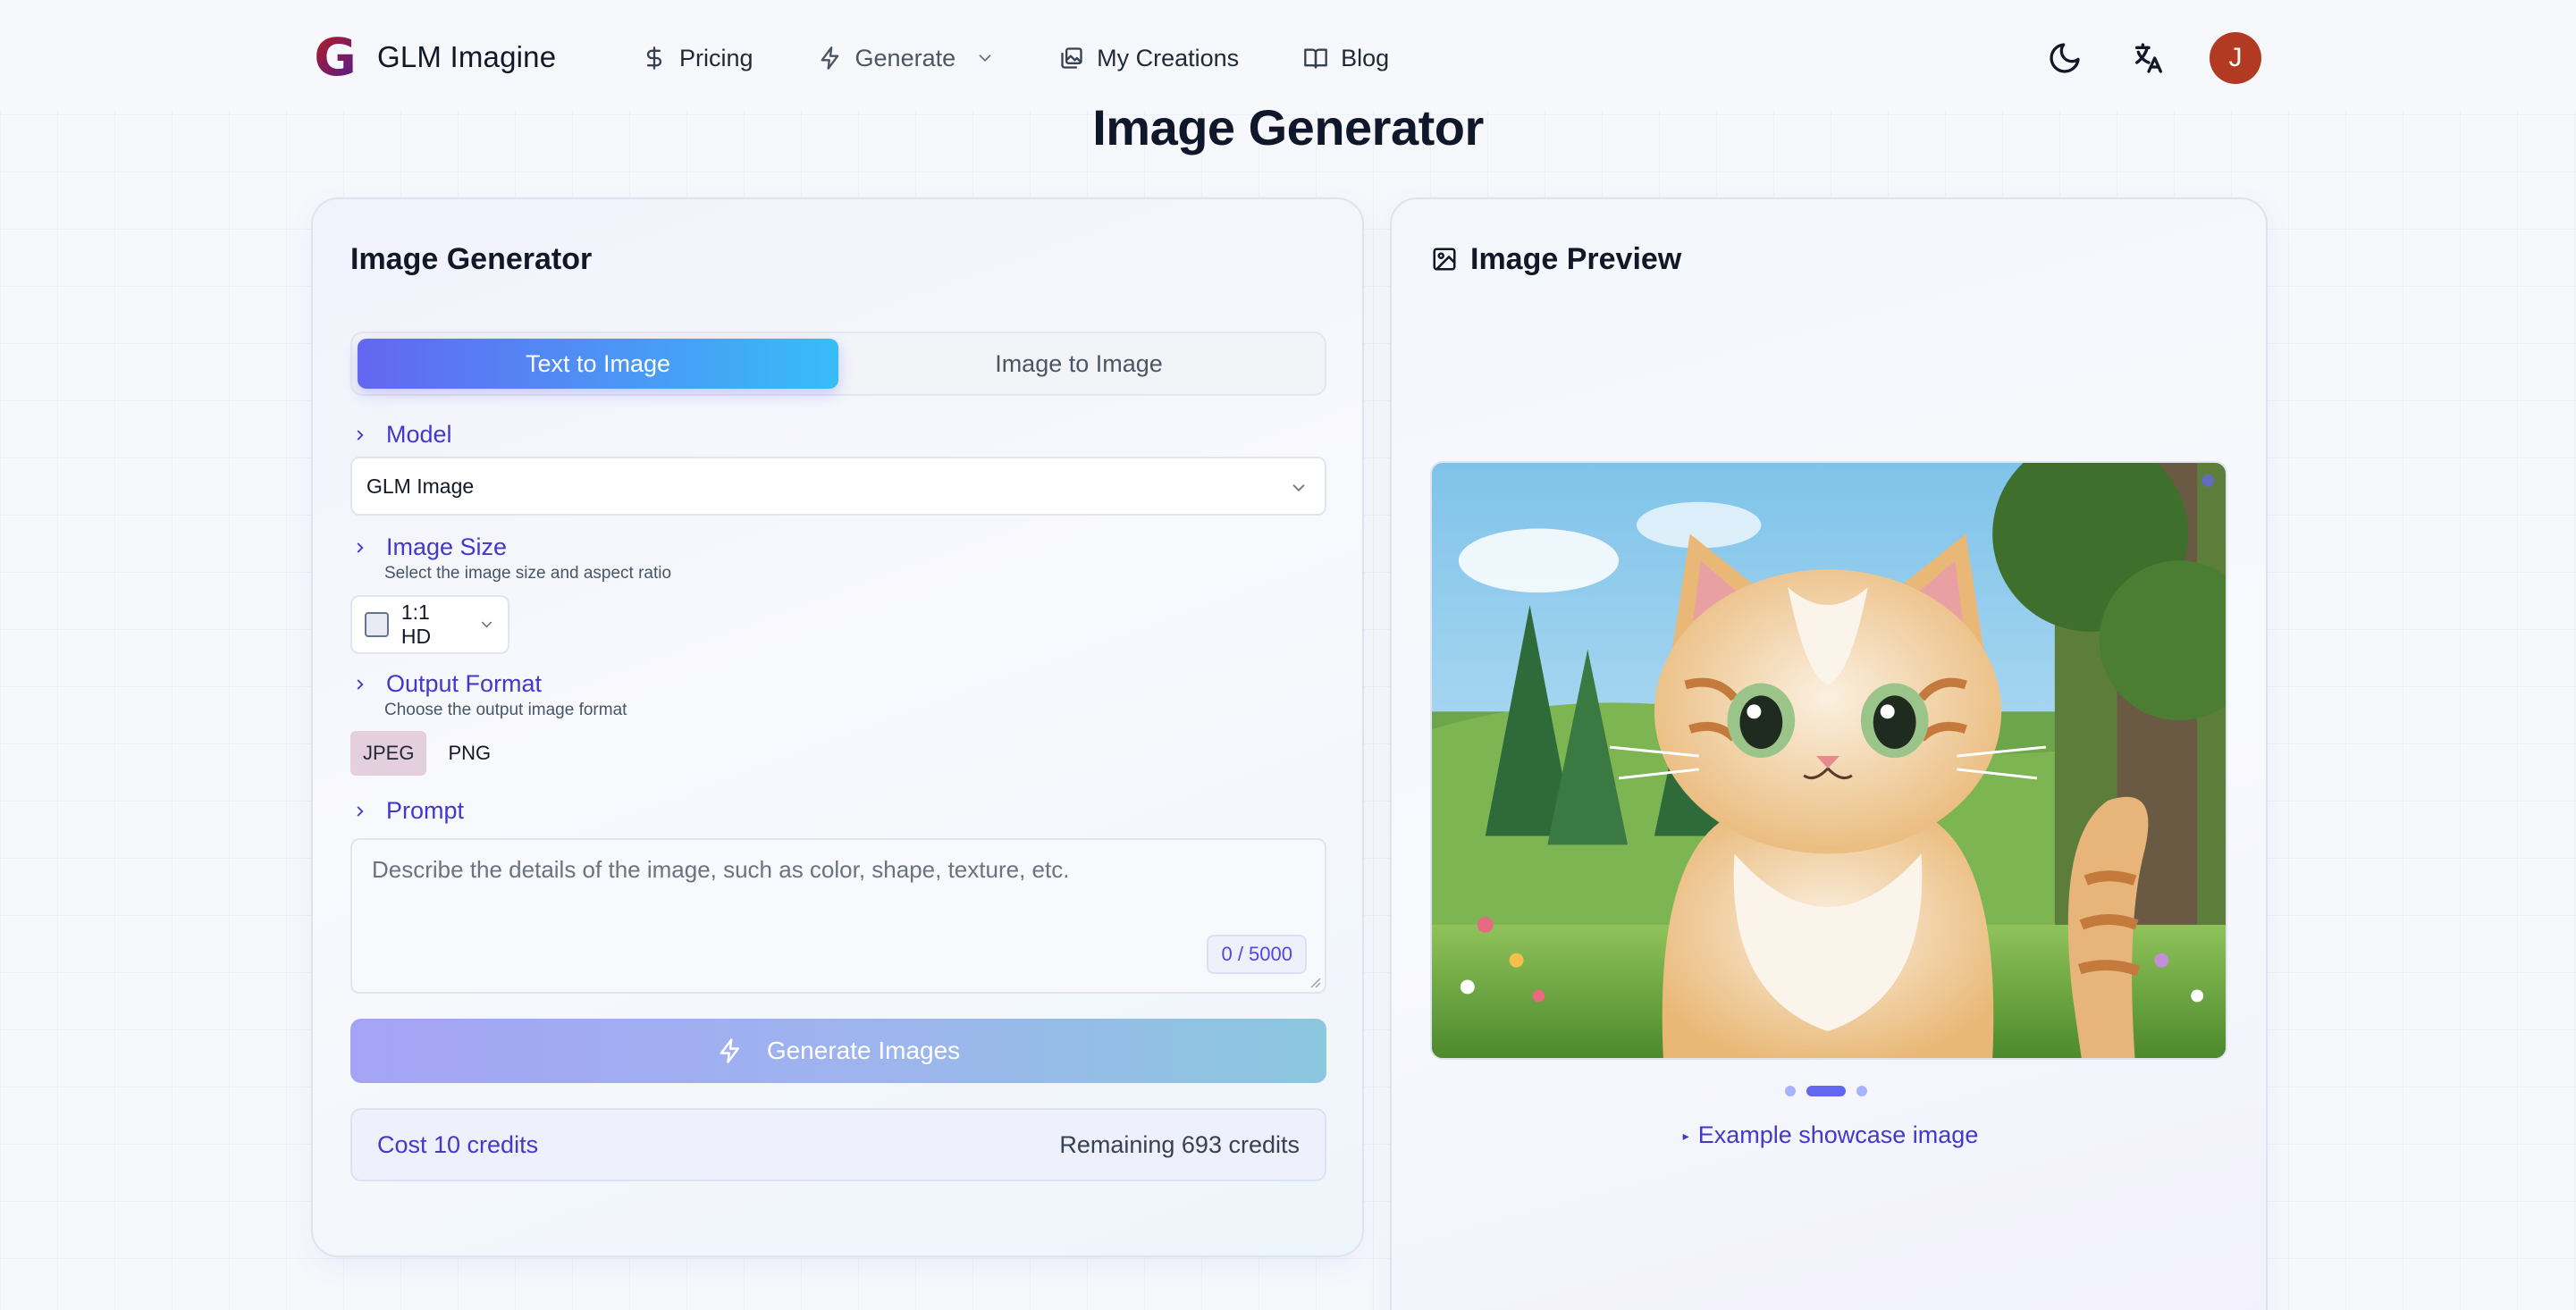  I want to click on output-format-label: Output Format, so click(465, 684).